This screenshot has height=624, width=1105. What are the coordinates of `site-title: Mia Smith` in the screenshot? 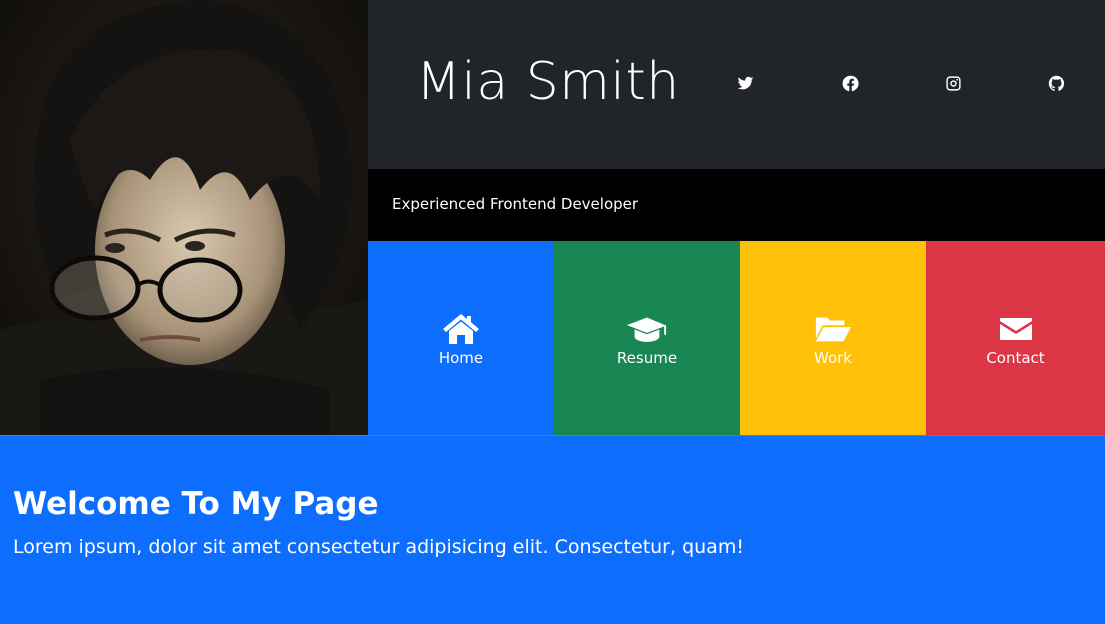 It's located at (548, 82).